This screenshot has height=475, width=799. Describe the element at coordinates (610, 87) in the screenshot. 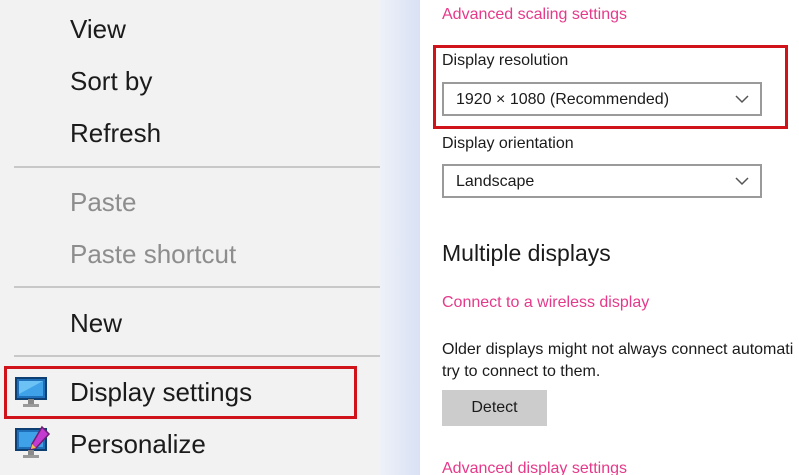

I see `highlight-display-resolution` at that location.